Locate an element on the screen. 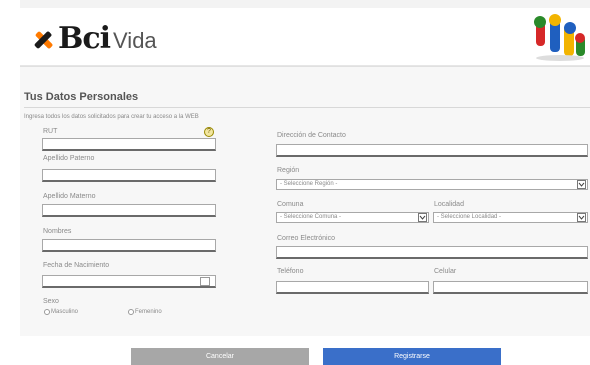 Image resolution: width=590 pixels, height=365 pixels. correo-label: Correo Electrónico is located at coordinates (306, 238).